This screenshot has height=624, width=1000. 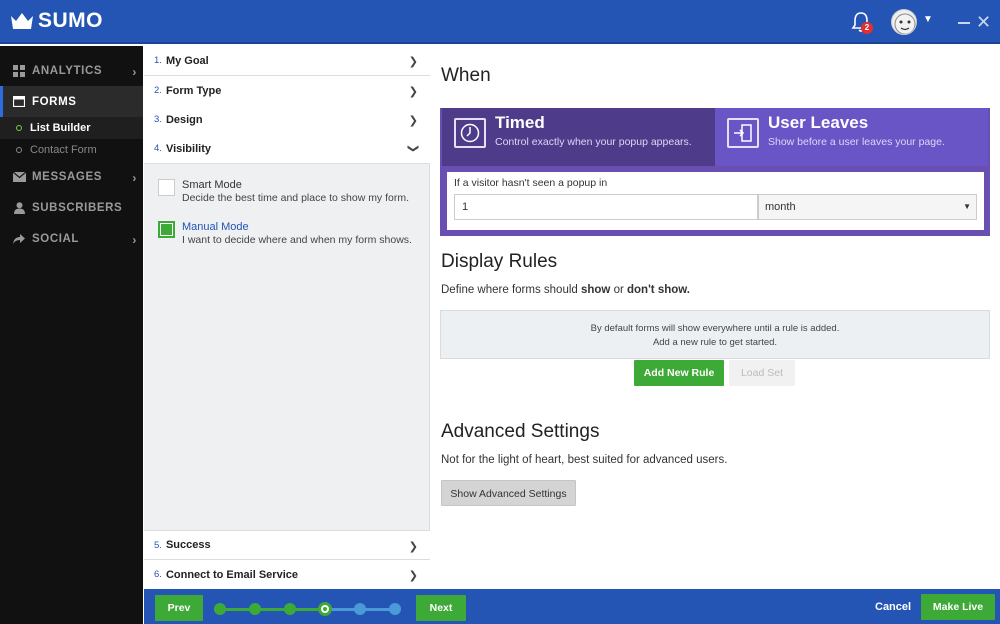 What do you see at coordinates (67, 176) in the screenshot?
I see `sidebar-item-label: MESSAGES` at bounding box center [67, 176].